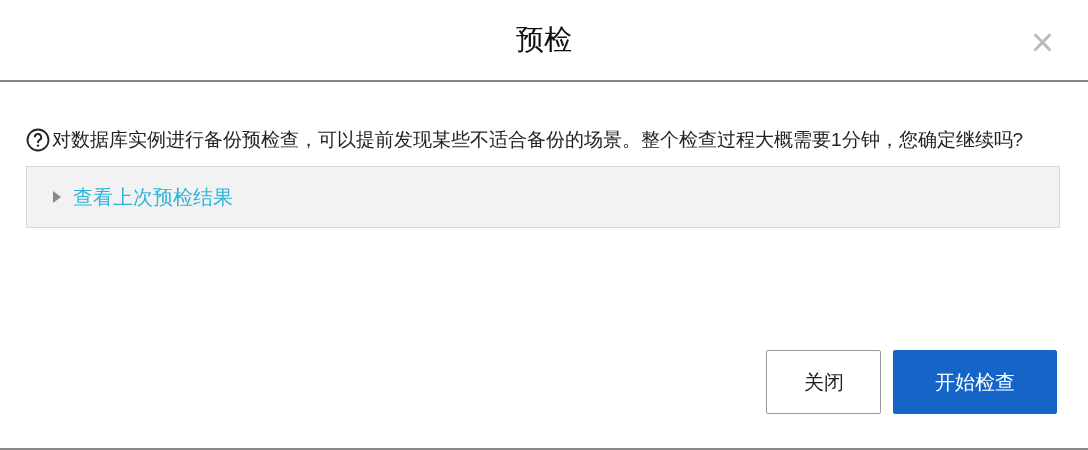  Describe the element at coordinates (975, 382) in the screenshot. I see `start-check-button: 开始检查` at that location.